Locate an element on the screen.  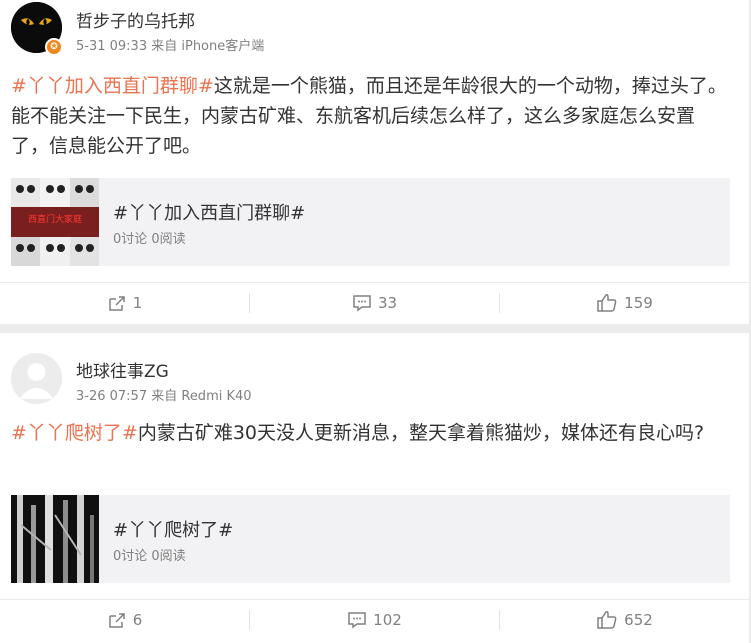
comment-button: 102 is located at coordinates (374, 620).